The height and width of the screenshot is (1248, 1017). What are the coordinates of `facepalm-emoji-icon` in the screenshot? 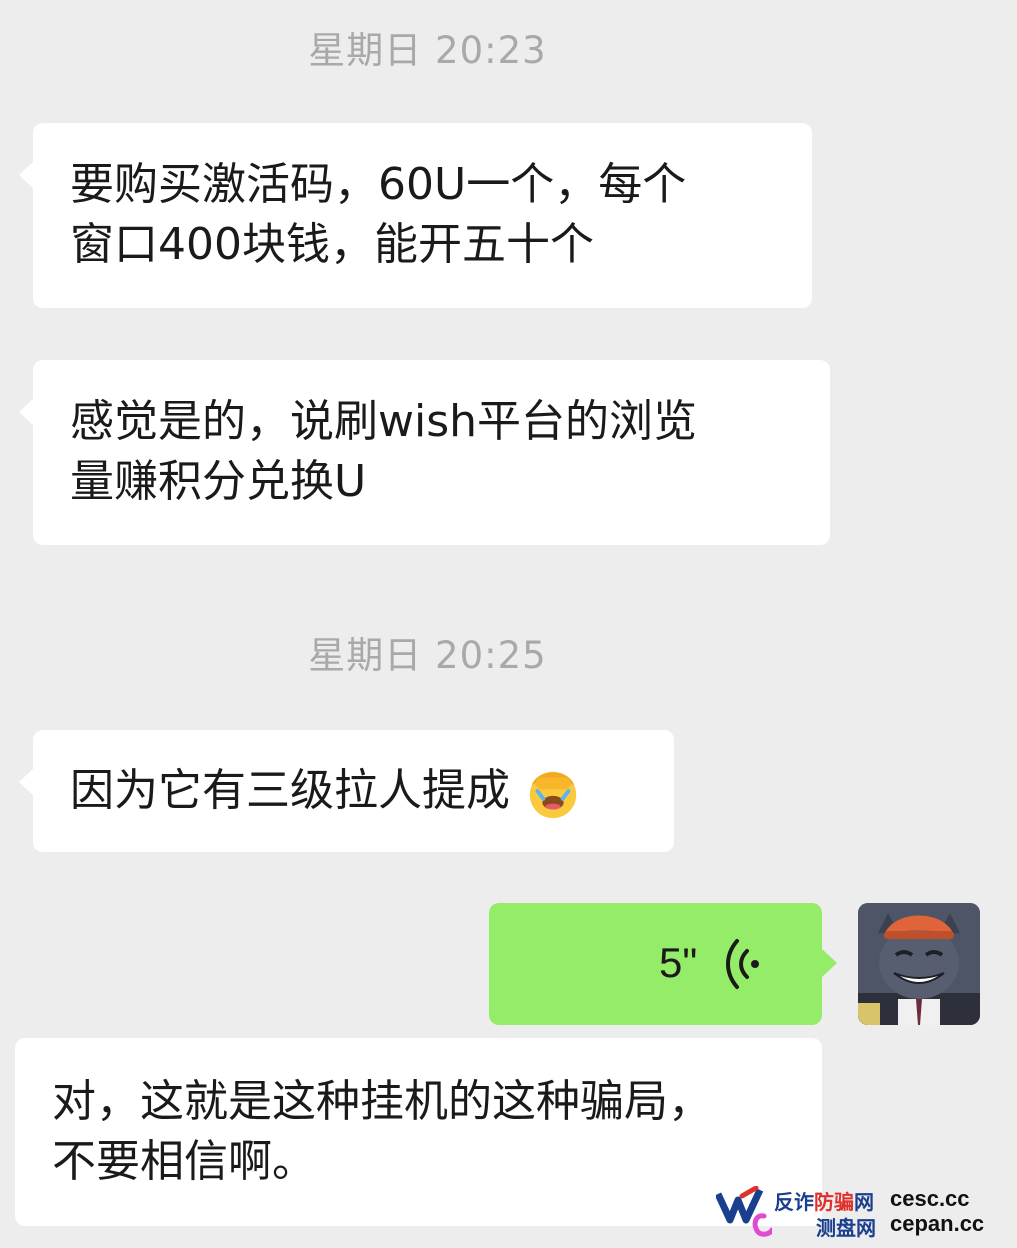 It's located at (553, 795).